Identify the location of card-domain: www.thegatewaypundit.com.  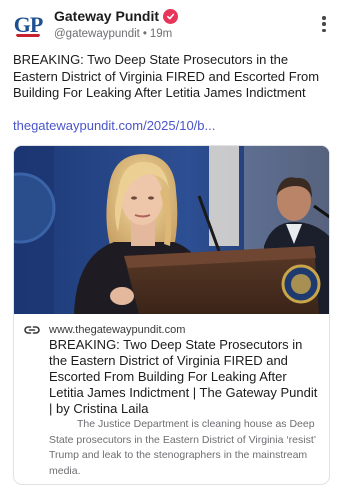
(117, 330).